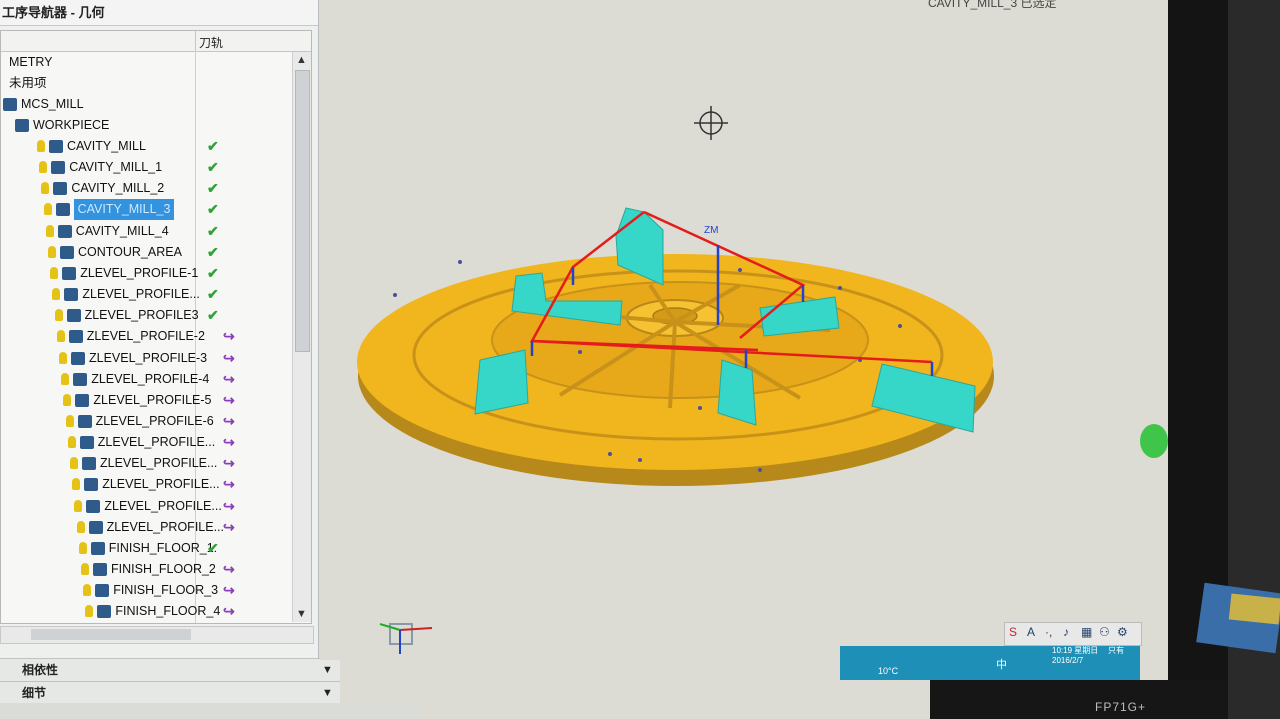 This screenshot has height=719, width=1280. What do you see at coordinates (146, 379) in the screenshot?
I see `tree-row: ZLEVEL_PROFILE-4 ↪` at bounding box center [146, 379].